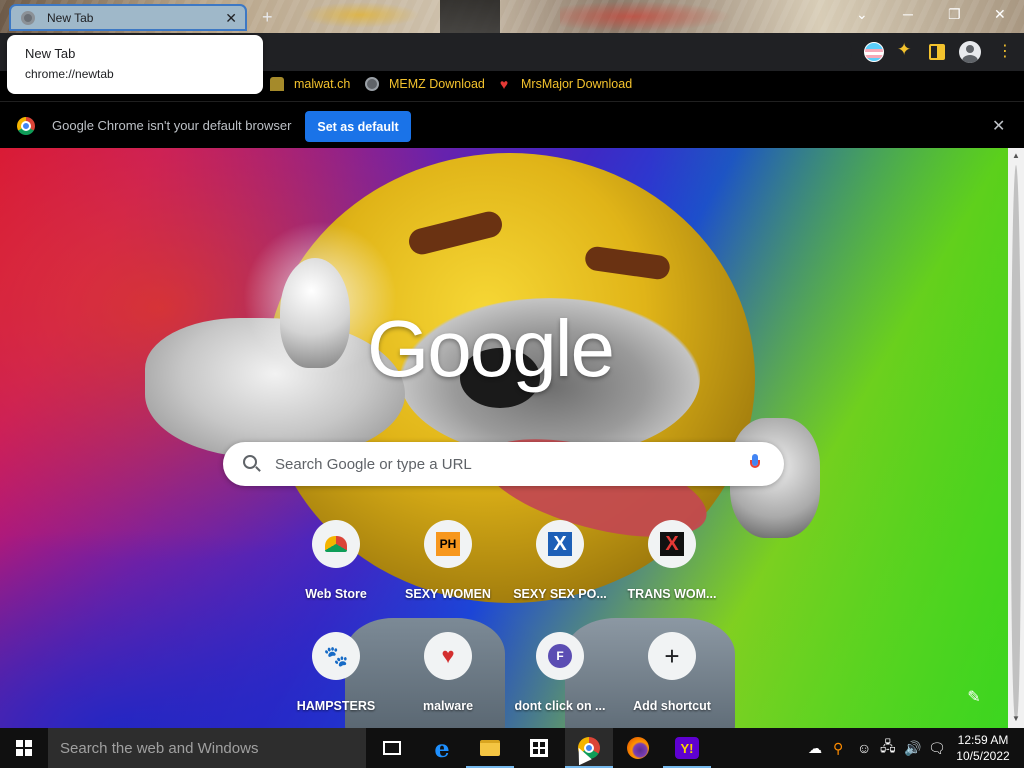 The height and width of the screenshot is (768, 1024). Describe the element at coordinates (448, 672) in the screenshot. I see `shortcut-malware: ♥ malware` at that location.